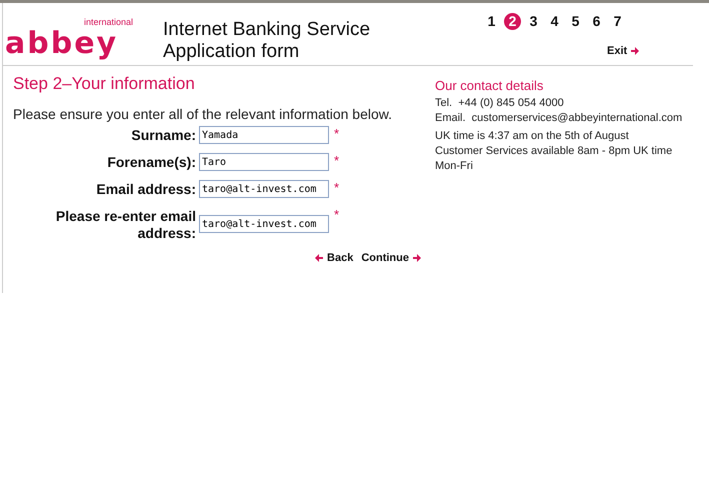 The width and height of the screenshot is (709, 482). Describe the element at coordinates (623, 51) in the screenshot. I see `exit-link: Exit` at that location.